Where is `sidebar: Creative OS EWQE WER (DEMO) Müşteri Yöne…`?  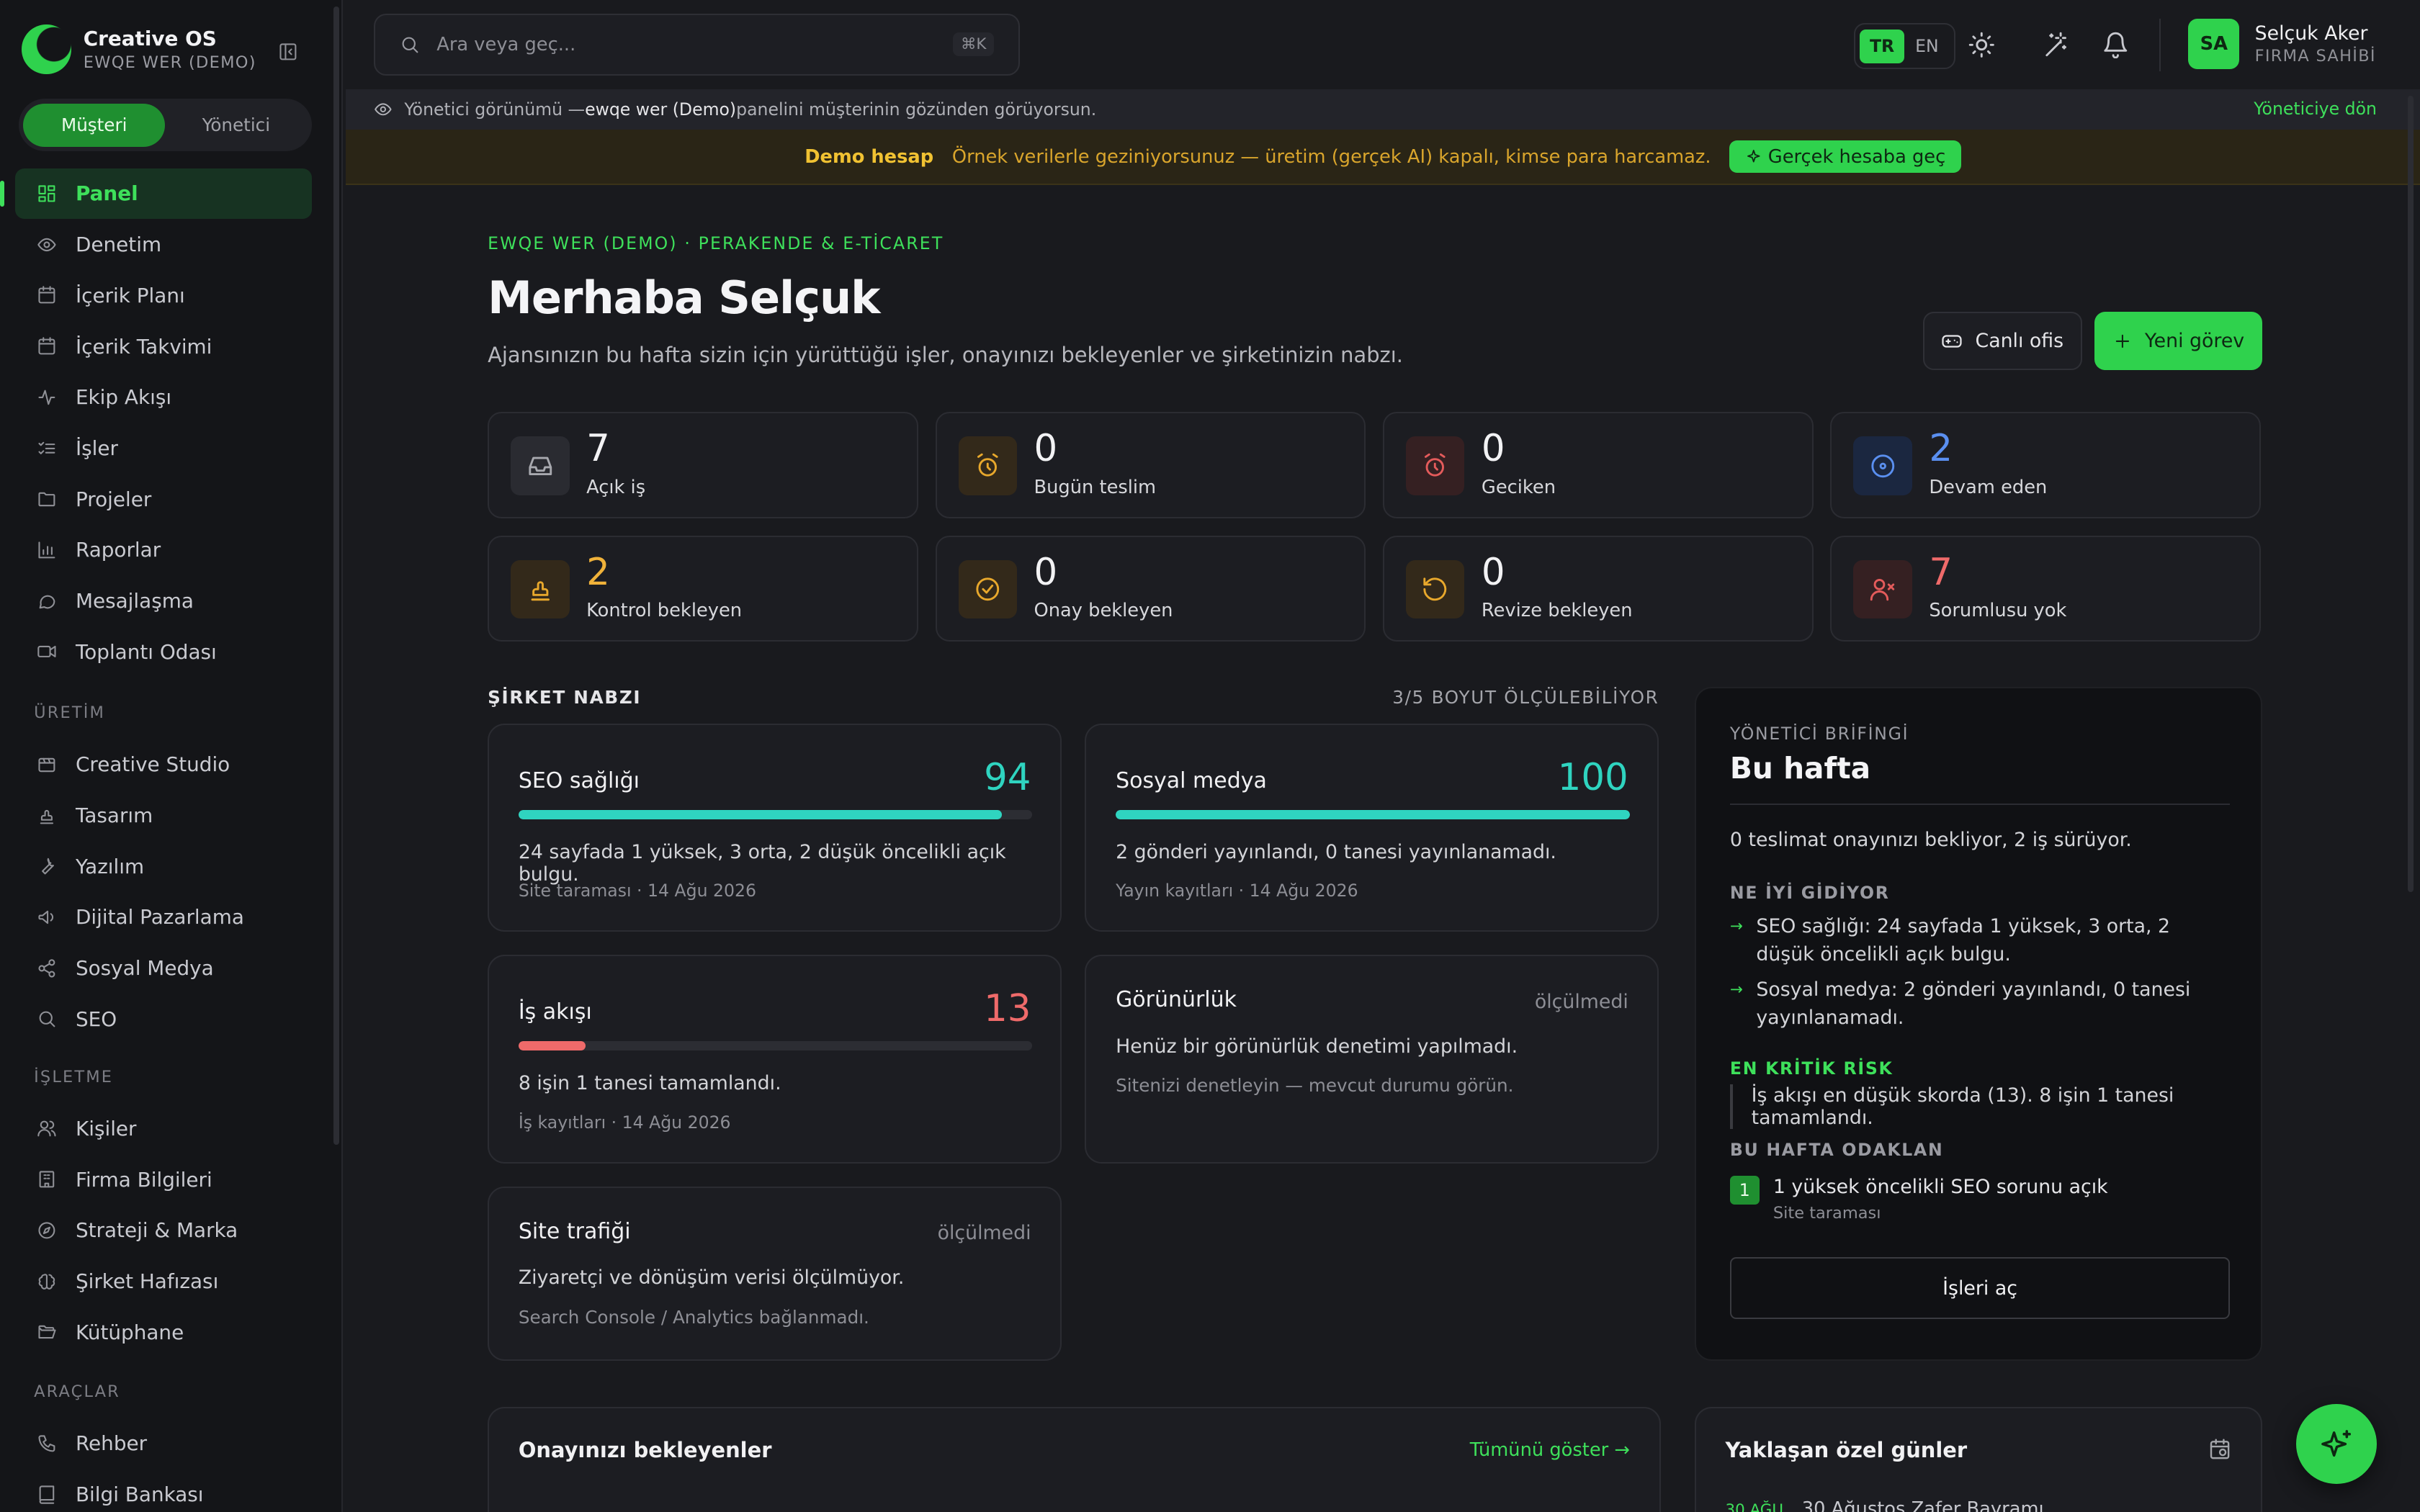
sidebar: Creative OS EWQE WER (DEMO) Müşteri Yöne… is located at coordinates (171, 756).